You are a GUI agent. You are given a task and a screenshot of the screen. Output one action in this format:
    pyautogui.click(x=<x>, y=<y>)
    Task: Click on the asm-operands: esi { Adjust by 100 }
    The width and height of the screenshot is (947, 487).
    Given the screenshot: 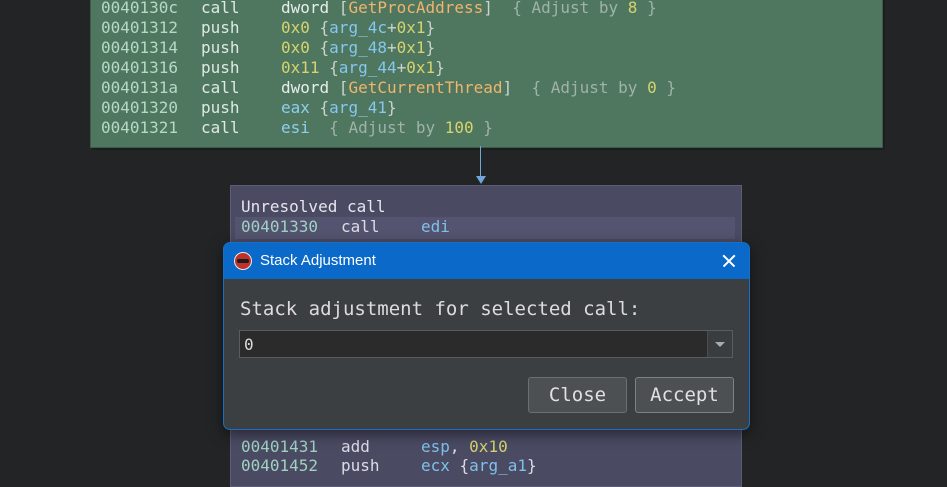 What is the action you would take?
    pyautogui.click(x=387, y=128)
    